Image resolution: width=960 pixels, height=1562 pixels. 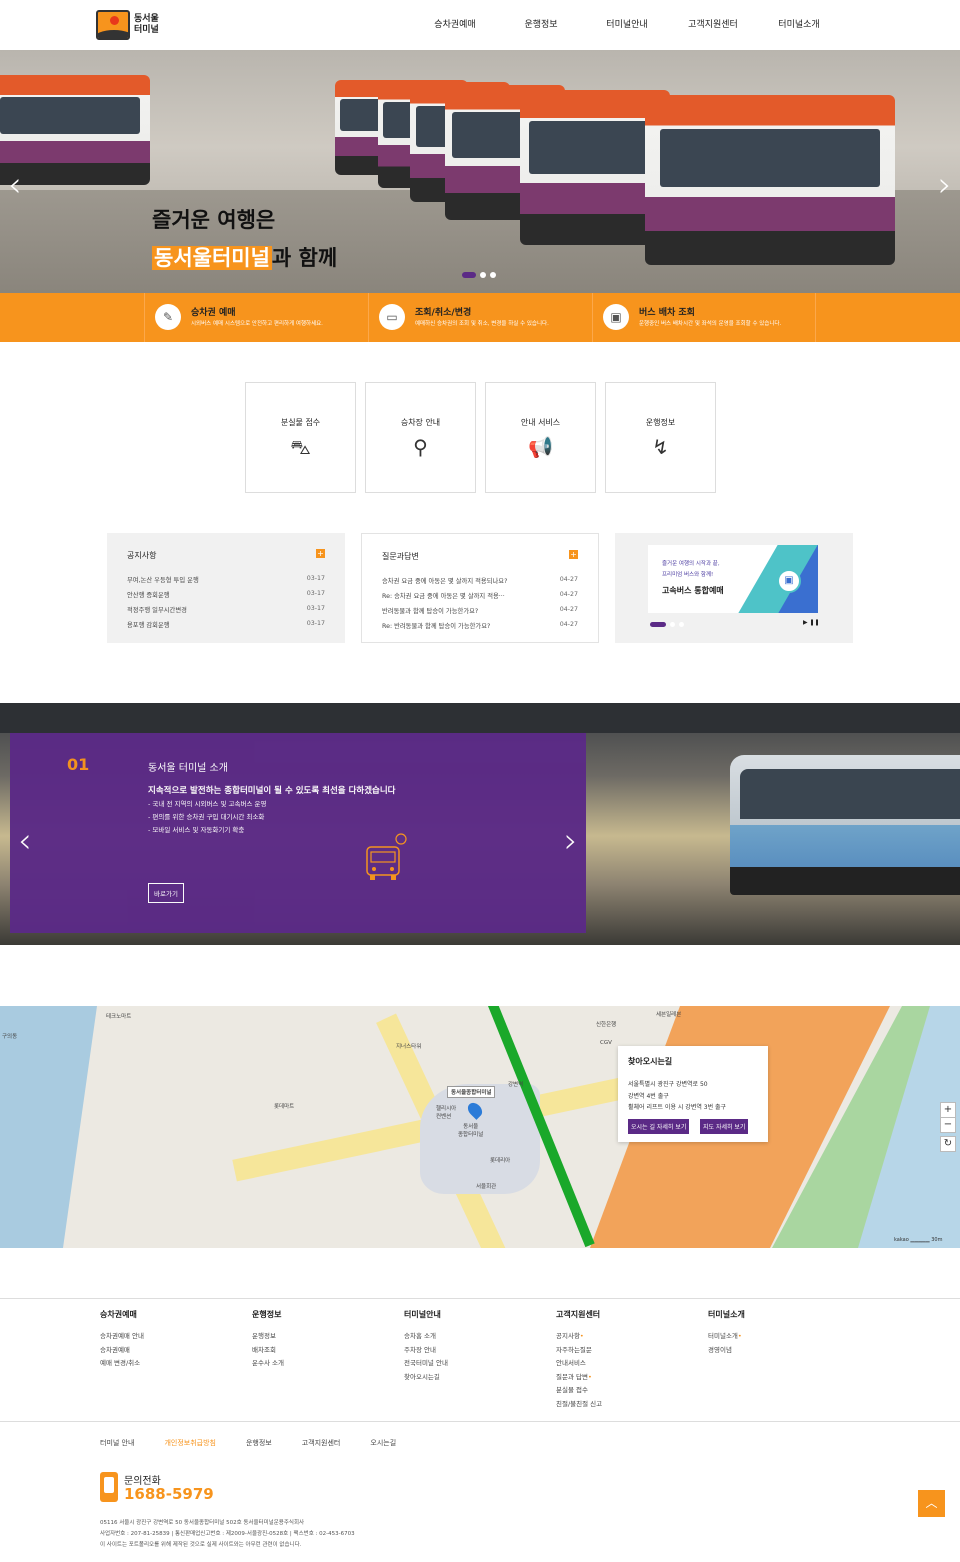 I want to click on list-item: Re: 승차권 요금 중에 아동은 몇 살까지 적용··· 04-27, so click(x=480, y=598).